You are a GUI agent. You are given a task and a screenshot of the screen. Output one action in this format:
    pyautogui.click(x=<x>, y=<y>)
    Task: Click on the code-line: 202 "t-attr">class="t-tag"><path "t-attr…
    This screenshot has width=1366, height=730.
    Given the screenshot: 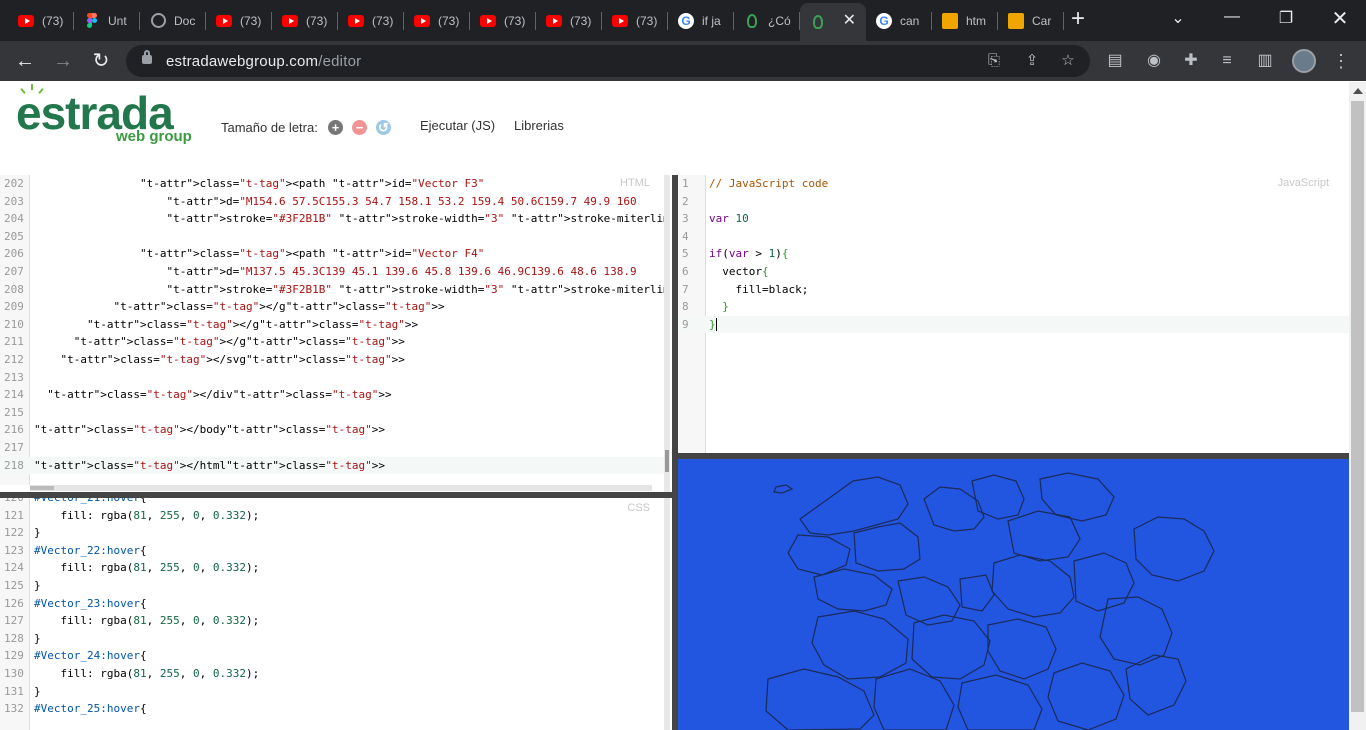 What is the action you would take?
    pyautogui.click(x=332, y=184)
    